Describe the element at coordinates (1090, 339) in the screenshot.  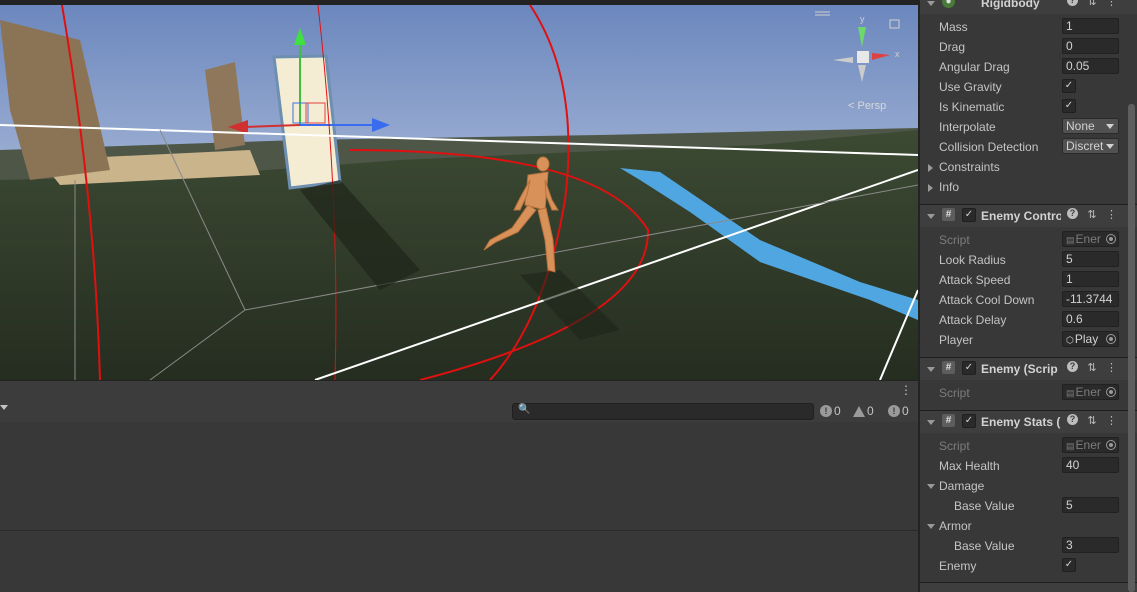
I see `player-field: ⬡Play` at that location.